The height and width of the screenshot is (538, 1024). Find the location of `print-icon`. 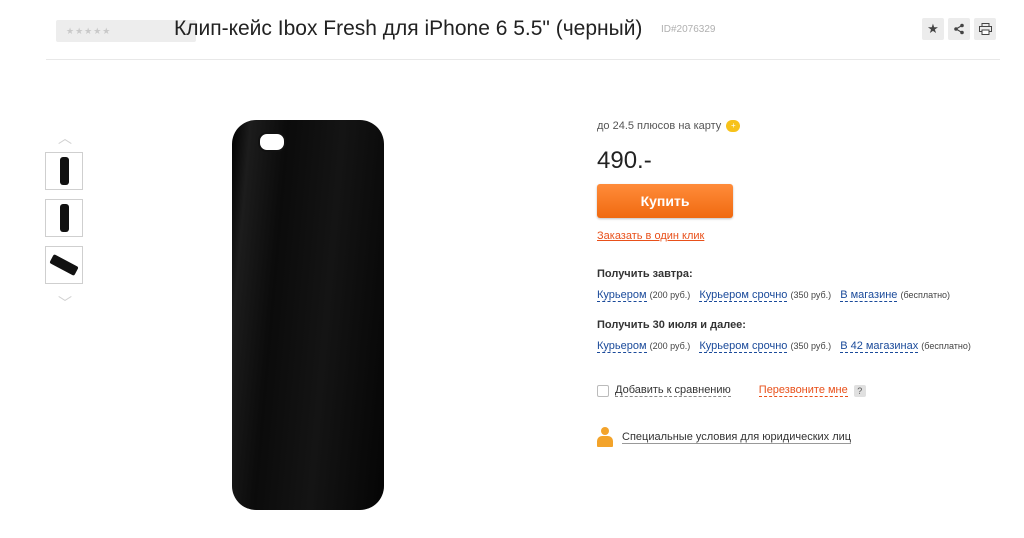

print-icon is located at coordinates (985, 29).